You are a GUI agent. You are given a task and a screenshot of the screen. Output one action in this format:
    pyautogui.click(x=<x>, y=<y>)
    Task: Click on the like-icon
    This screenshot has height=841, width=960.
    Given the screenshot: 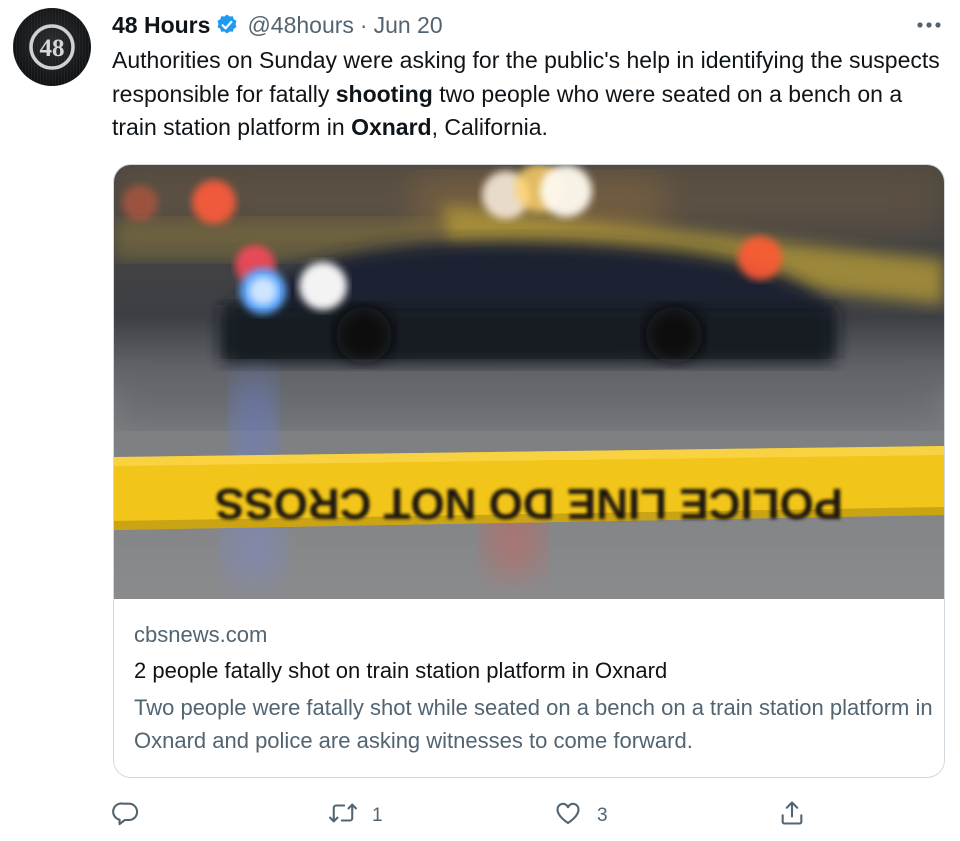 What is the action you would take?
    pyautogui.click(x=568, y=816)
    